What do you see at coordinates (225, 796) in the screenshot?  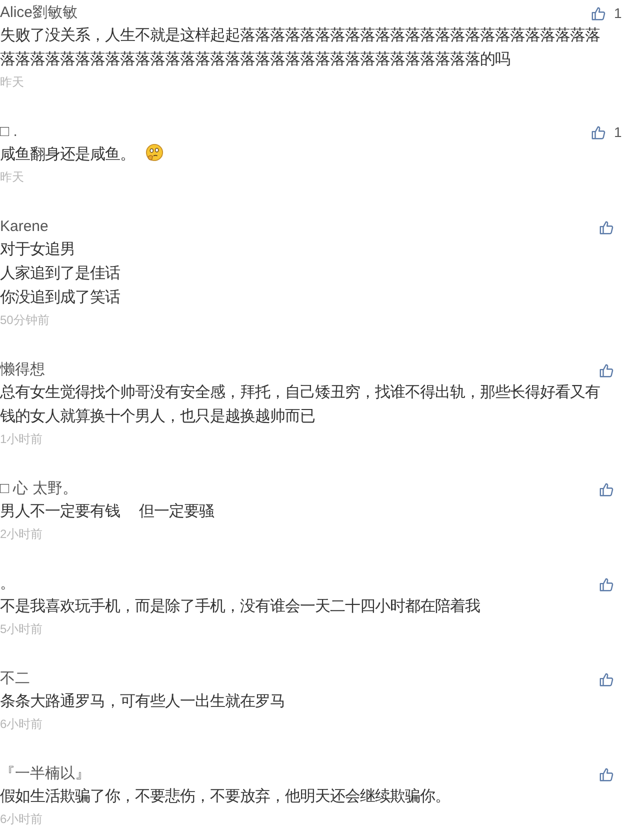 I see `comment-text: 假如生活欺骗了你，不要悲伤，不要放弃，他明天还会继续欺骗你。` at bounding box center [225, 796].